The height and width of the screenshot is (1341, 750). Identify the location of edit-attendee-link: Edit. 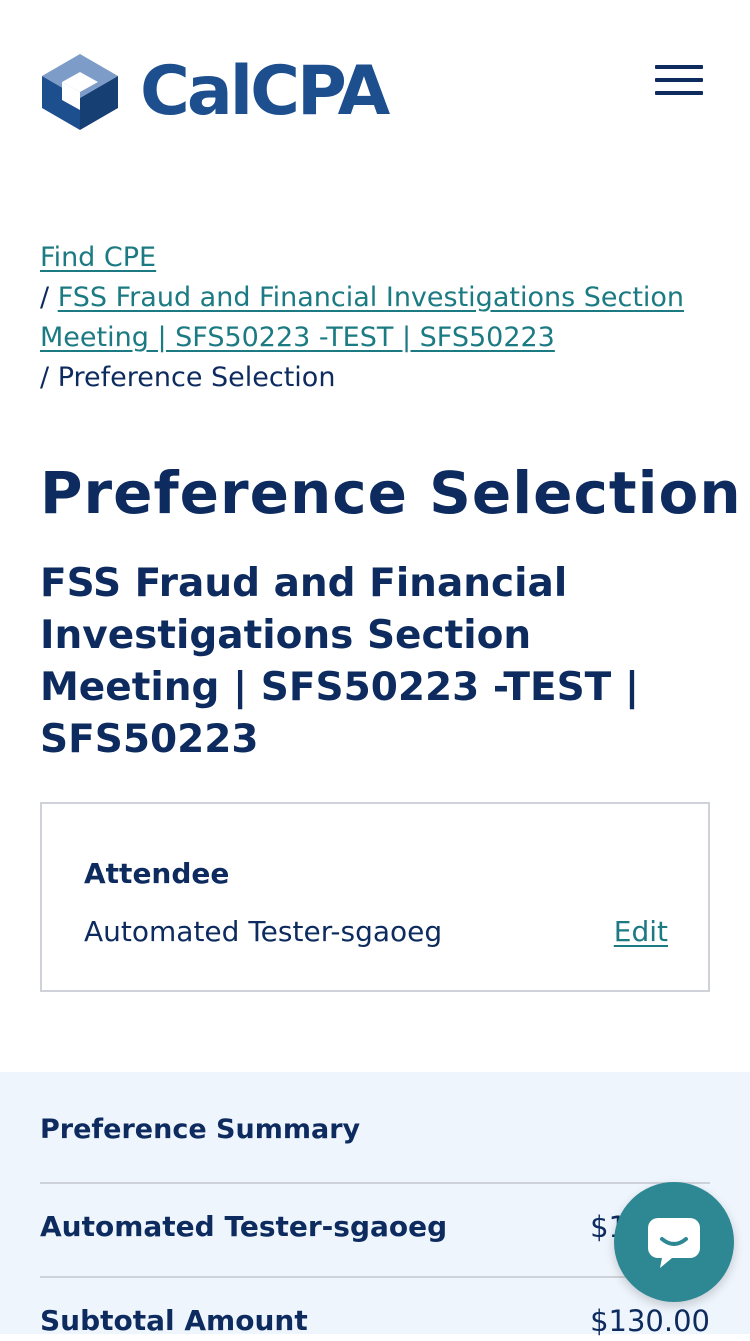
(641, 932).